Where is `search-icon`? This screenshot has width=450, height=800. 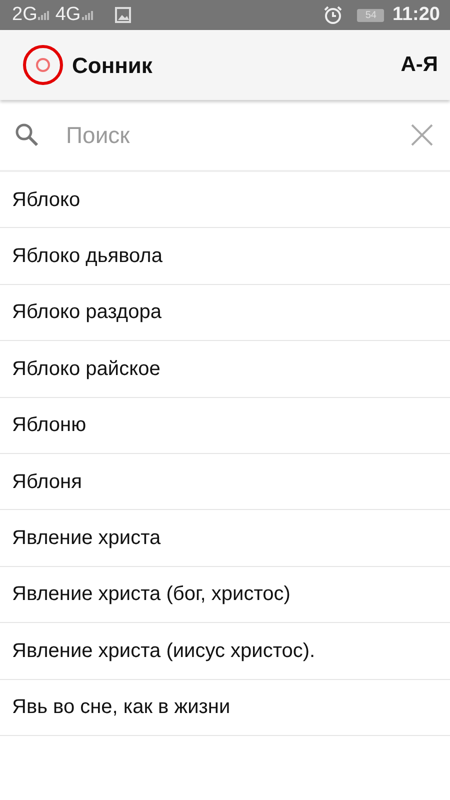
search-icon is located at coordinates (27, 135).